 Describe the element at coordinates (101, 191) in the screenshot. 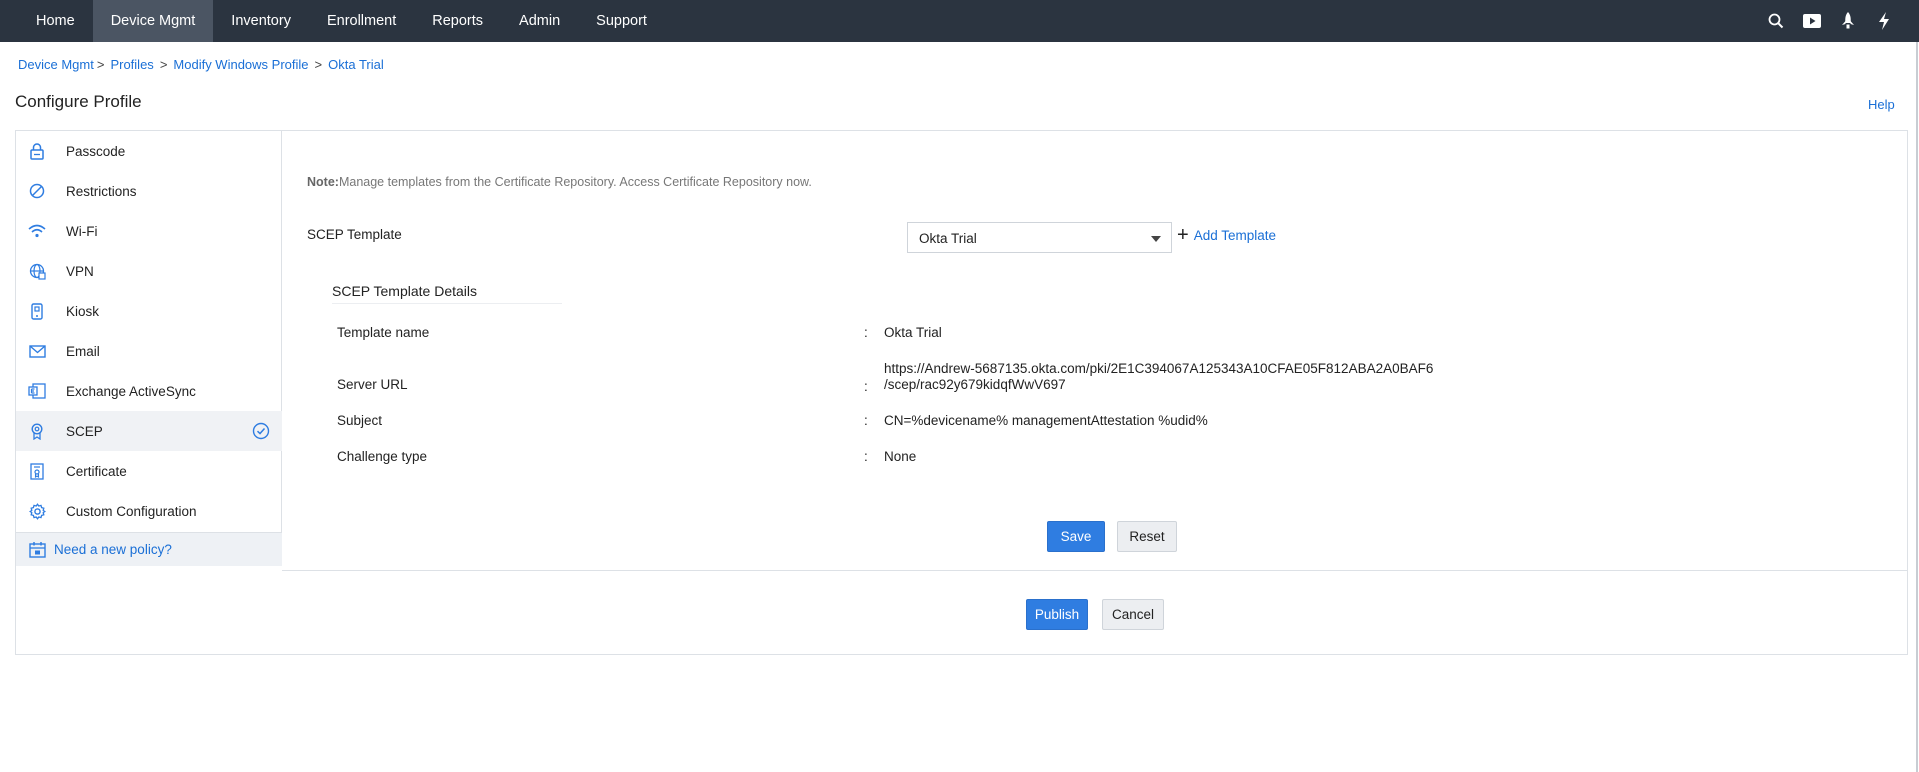

I see `sidebar-item-label: Restrictions` at that location.